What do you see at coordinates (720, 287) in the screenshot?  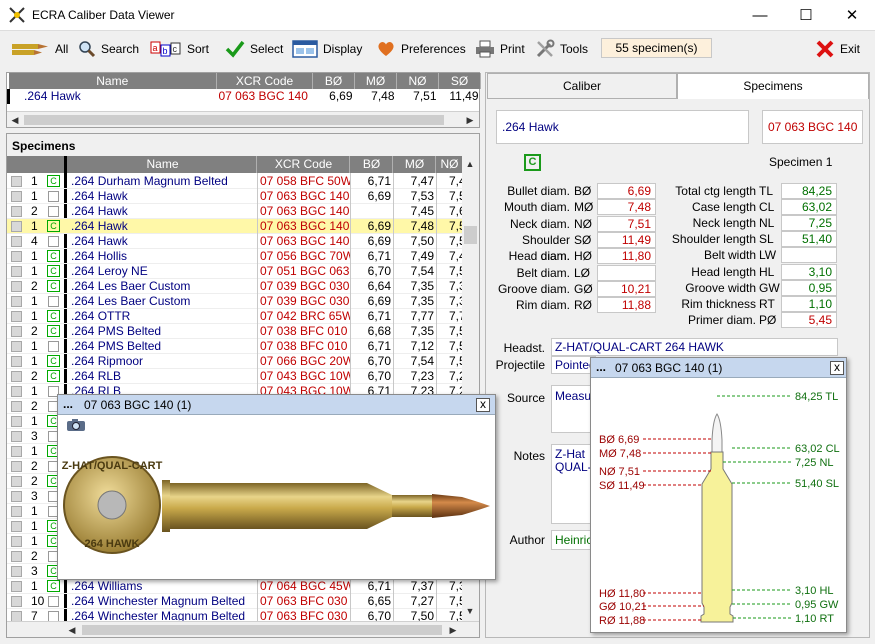 I see `right-field-label: Groove width` at bounding box center [720, 287].